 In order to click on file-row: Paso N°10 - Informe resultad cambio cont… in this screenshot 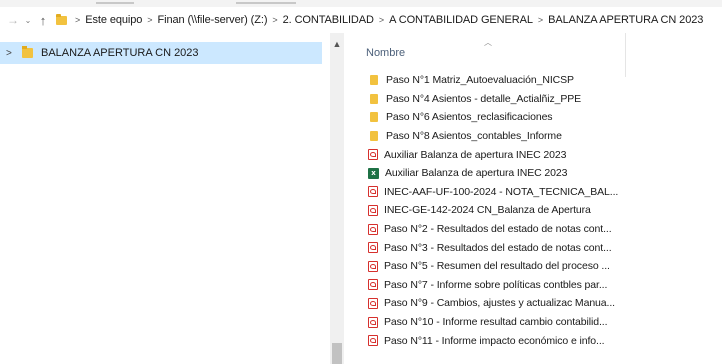, I will do `click(491, 322)`.